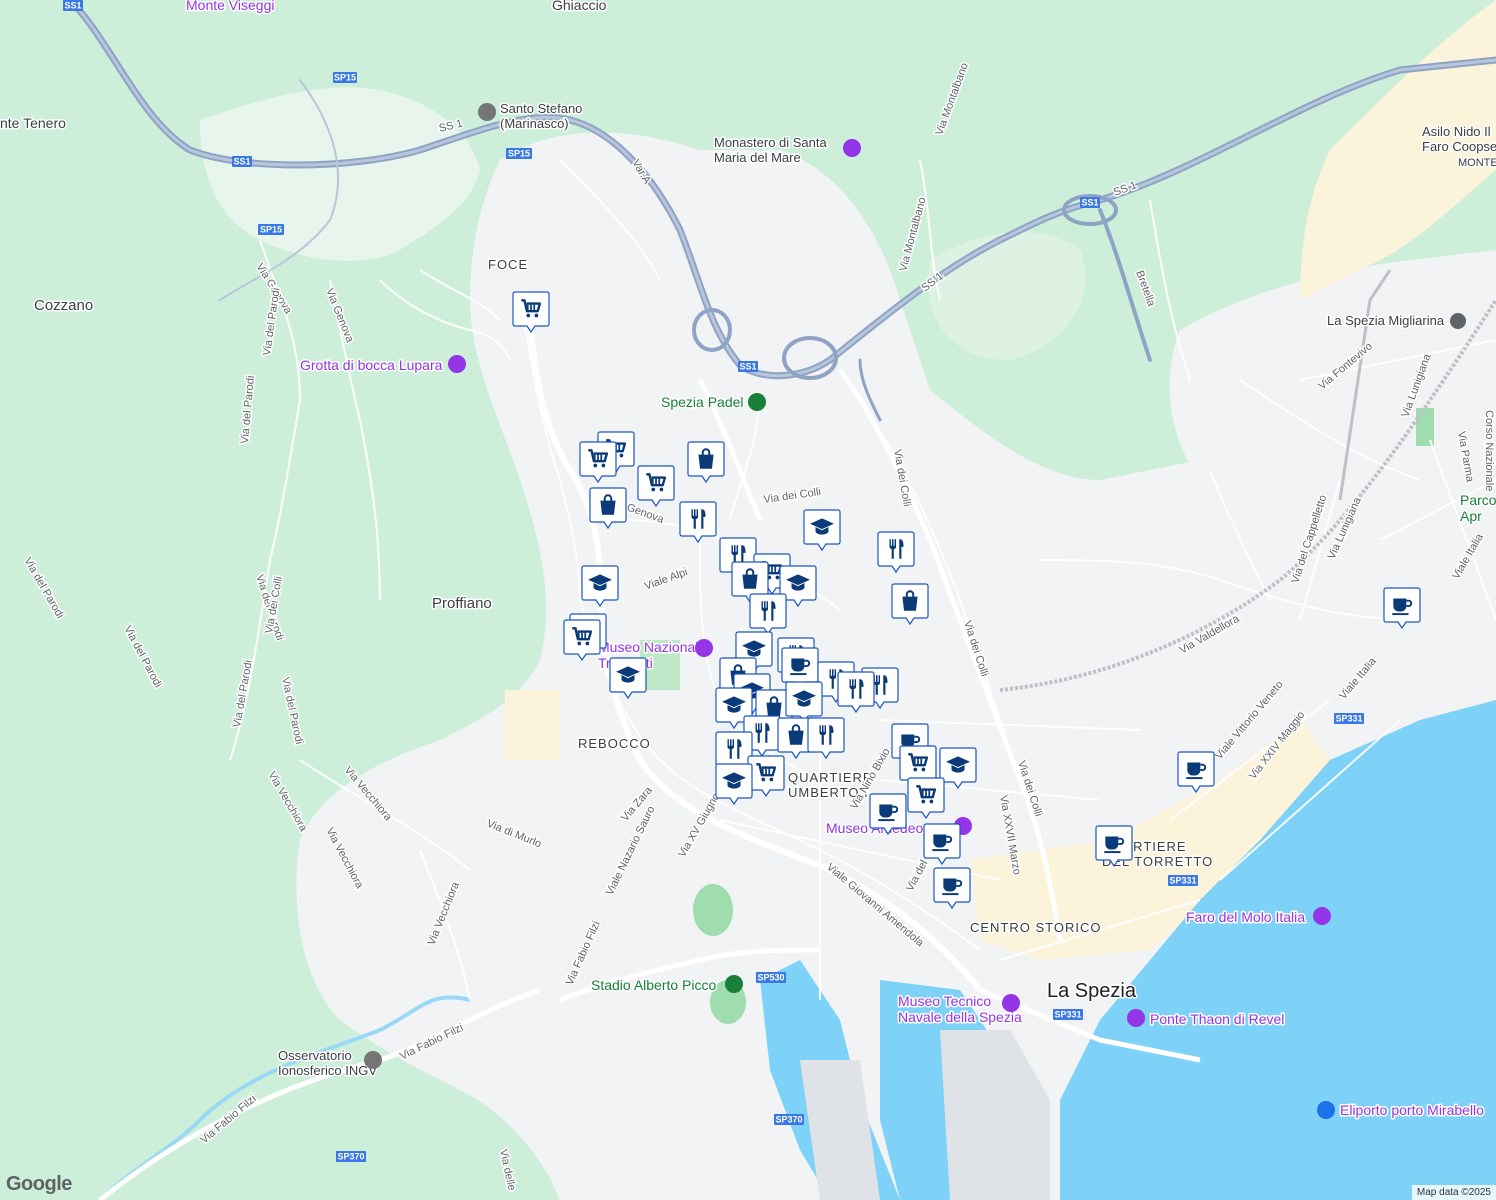  Describe the element at coordinates (1217, 1019) in the screenshot. I see `place-ponte-thaon: Ponte Thaon di Revel` at that location.